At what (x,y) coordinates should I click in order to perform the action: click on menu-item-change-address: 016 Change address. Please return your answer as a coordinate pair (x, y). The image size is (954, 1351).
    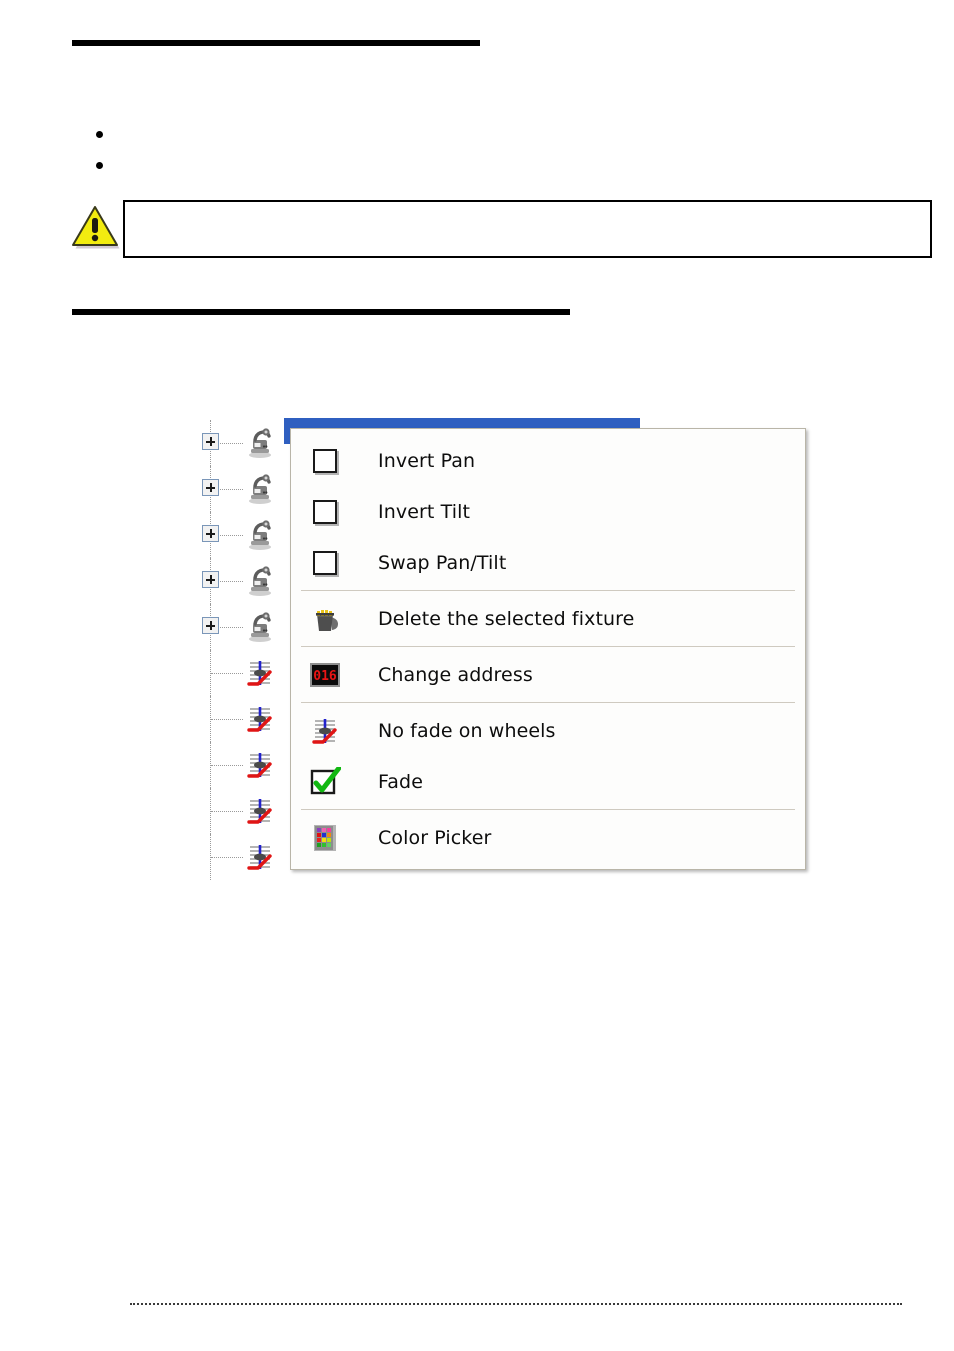
    Looking at the image, I should click on (548, 674).